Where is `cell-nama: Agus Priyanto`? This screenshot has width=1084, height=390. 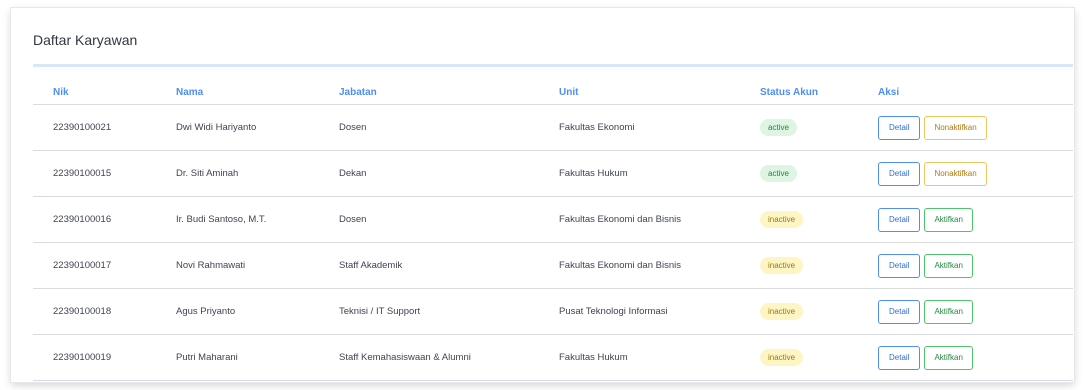
cell-nama: Agus Priyanto is located at coordinates (237, 311).